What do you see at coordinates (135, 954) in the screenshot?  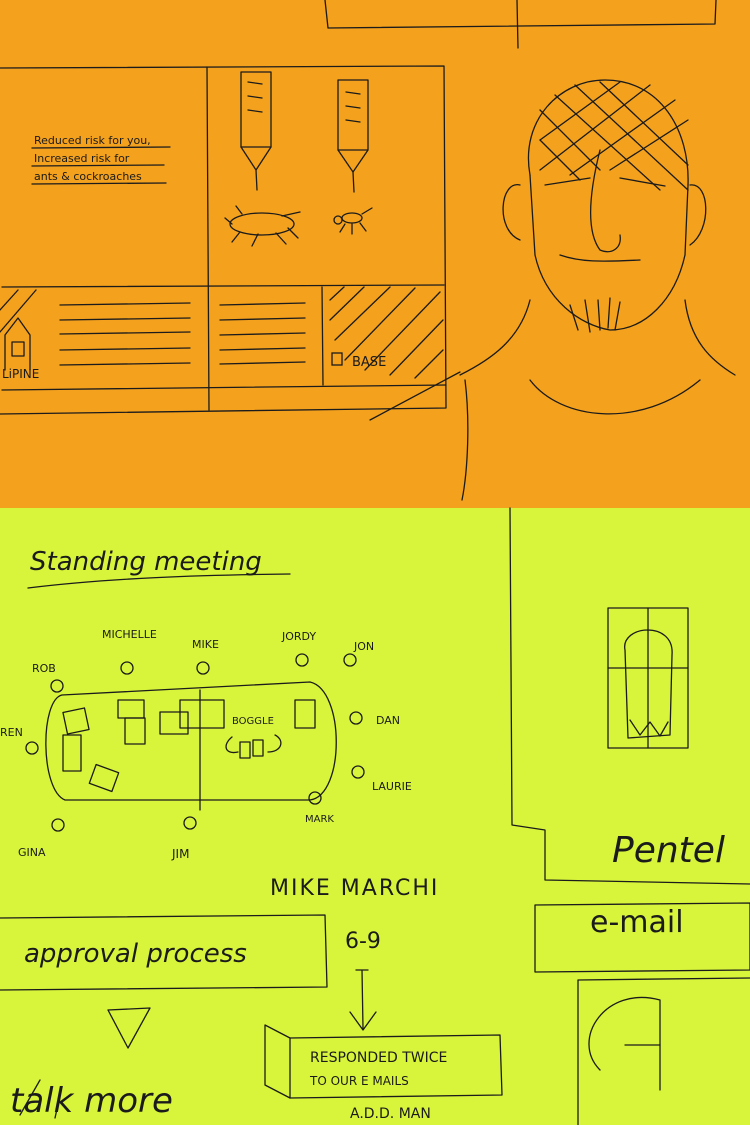 I see `approval-process-label: approval process` at bounding box center [135, 954].